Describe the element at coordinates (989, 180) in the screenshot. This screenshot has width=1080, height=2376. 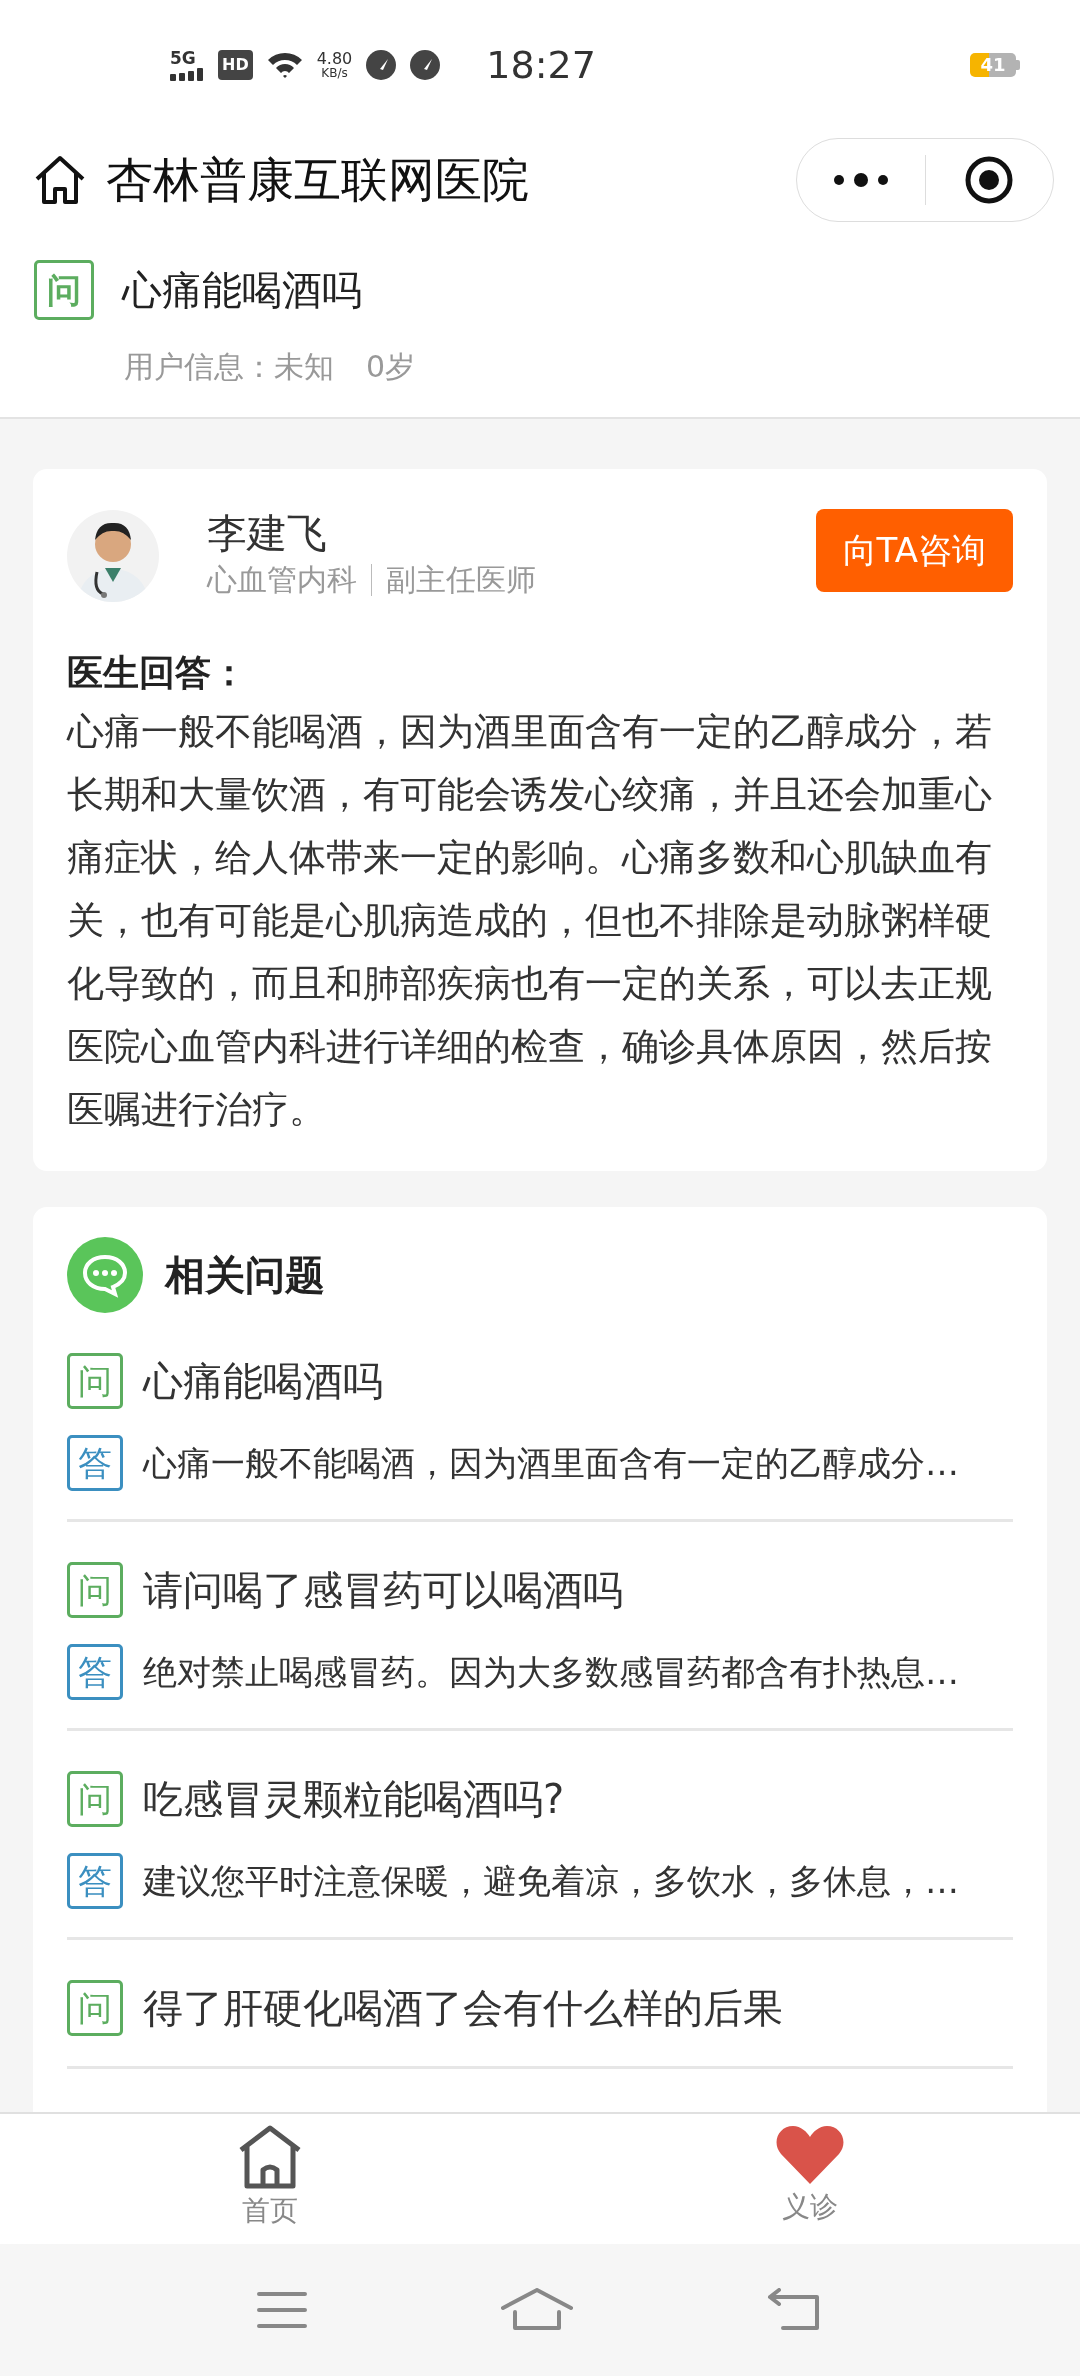
I see `close-icon` at that location.